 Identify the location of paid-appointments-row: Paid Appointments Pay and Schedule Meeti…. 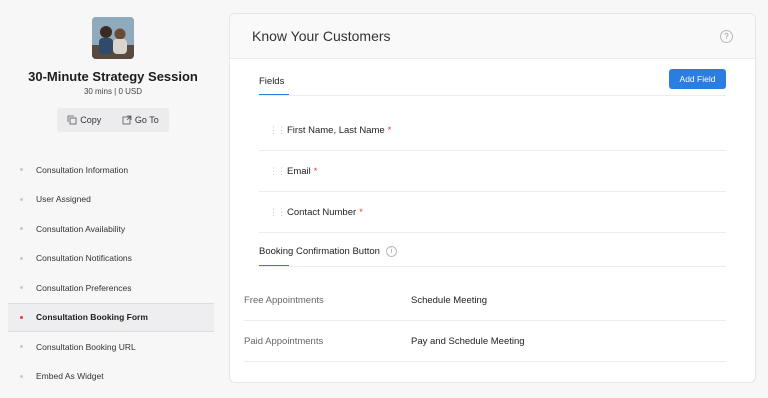
(485, 342).